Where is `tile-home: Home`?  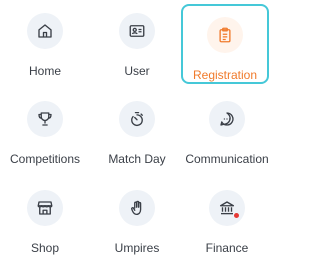
tile-home: Home is located at coordinates (45, 41).